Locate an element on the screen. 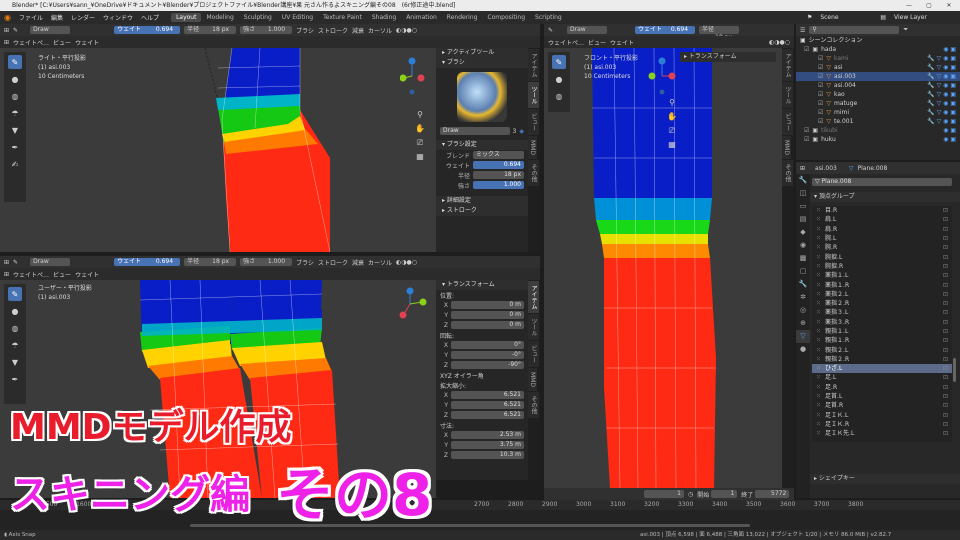 This screenshot has height=540, width=960. radius-field: 半径 18 px is located at coordinates (210, 262).